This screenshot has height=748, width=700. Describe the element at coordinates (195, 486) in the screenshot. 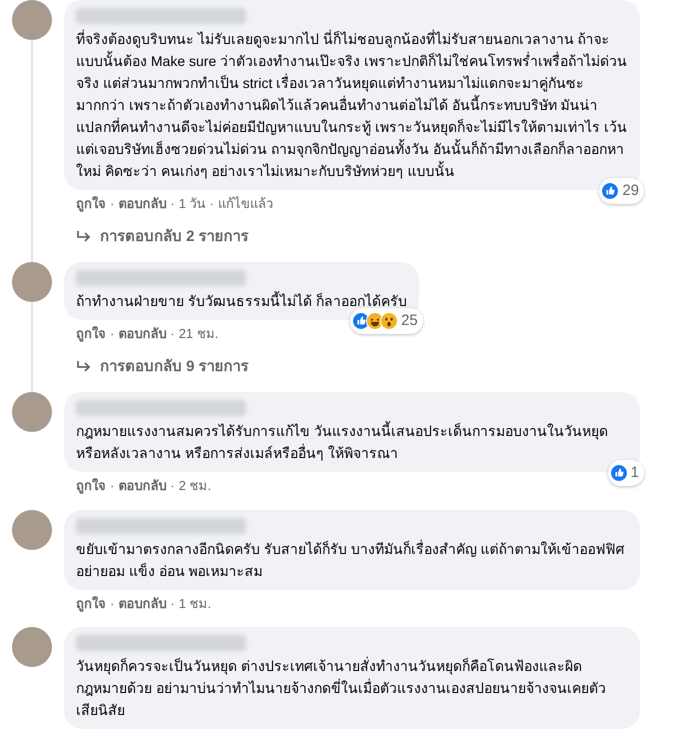

I see `comment-time: 2 ชม.` at that location.